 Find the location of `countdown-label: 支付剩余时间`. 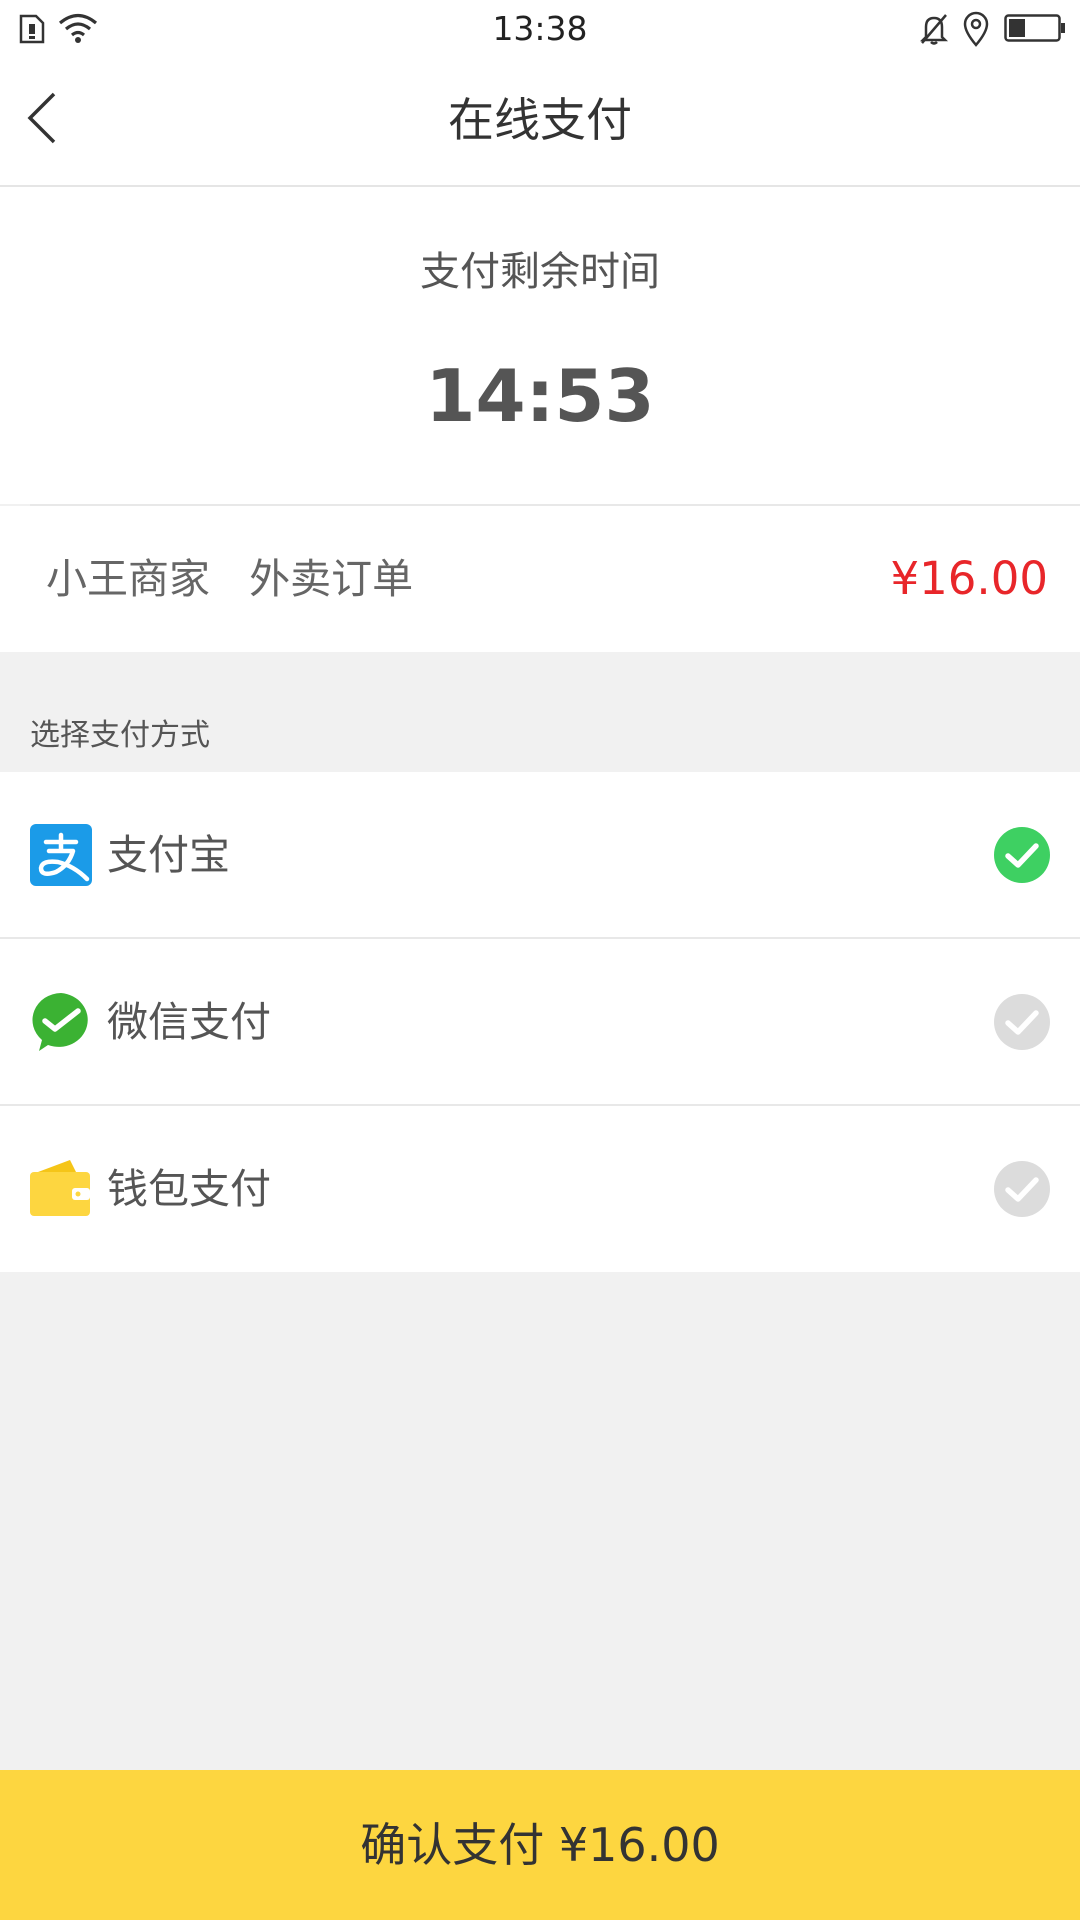

countdown-label: 支付剩余时间 is located at coordinates (540, 272).